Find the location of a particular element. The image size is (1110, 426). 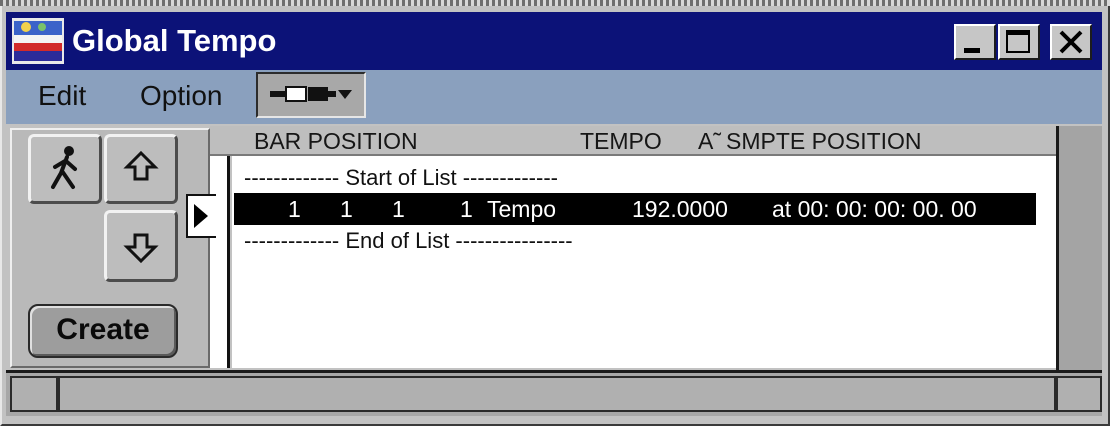

pointer-triangle-icon is located at coordinates (201, 216).